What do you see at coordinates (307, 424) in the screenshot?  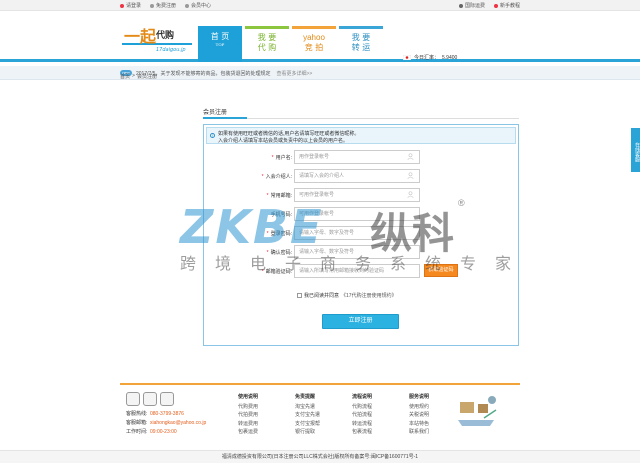 I see `footer-link: 支付宝报帮` at bounding box center [307, 424].